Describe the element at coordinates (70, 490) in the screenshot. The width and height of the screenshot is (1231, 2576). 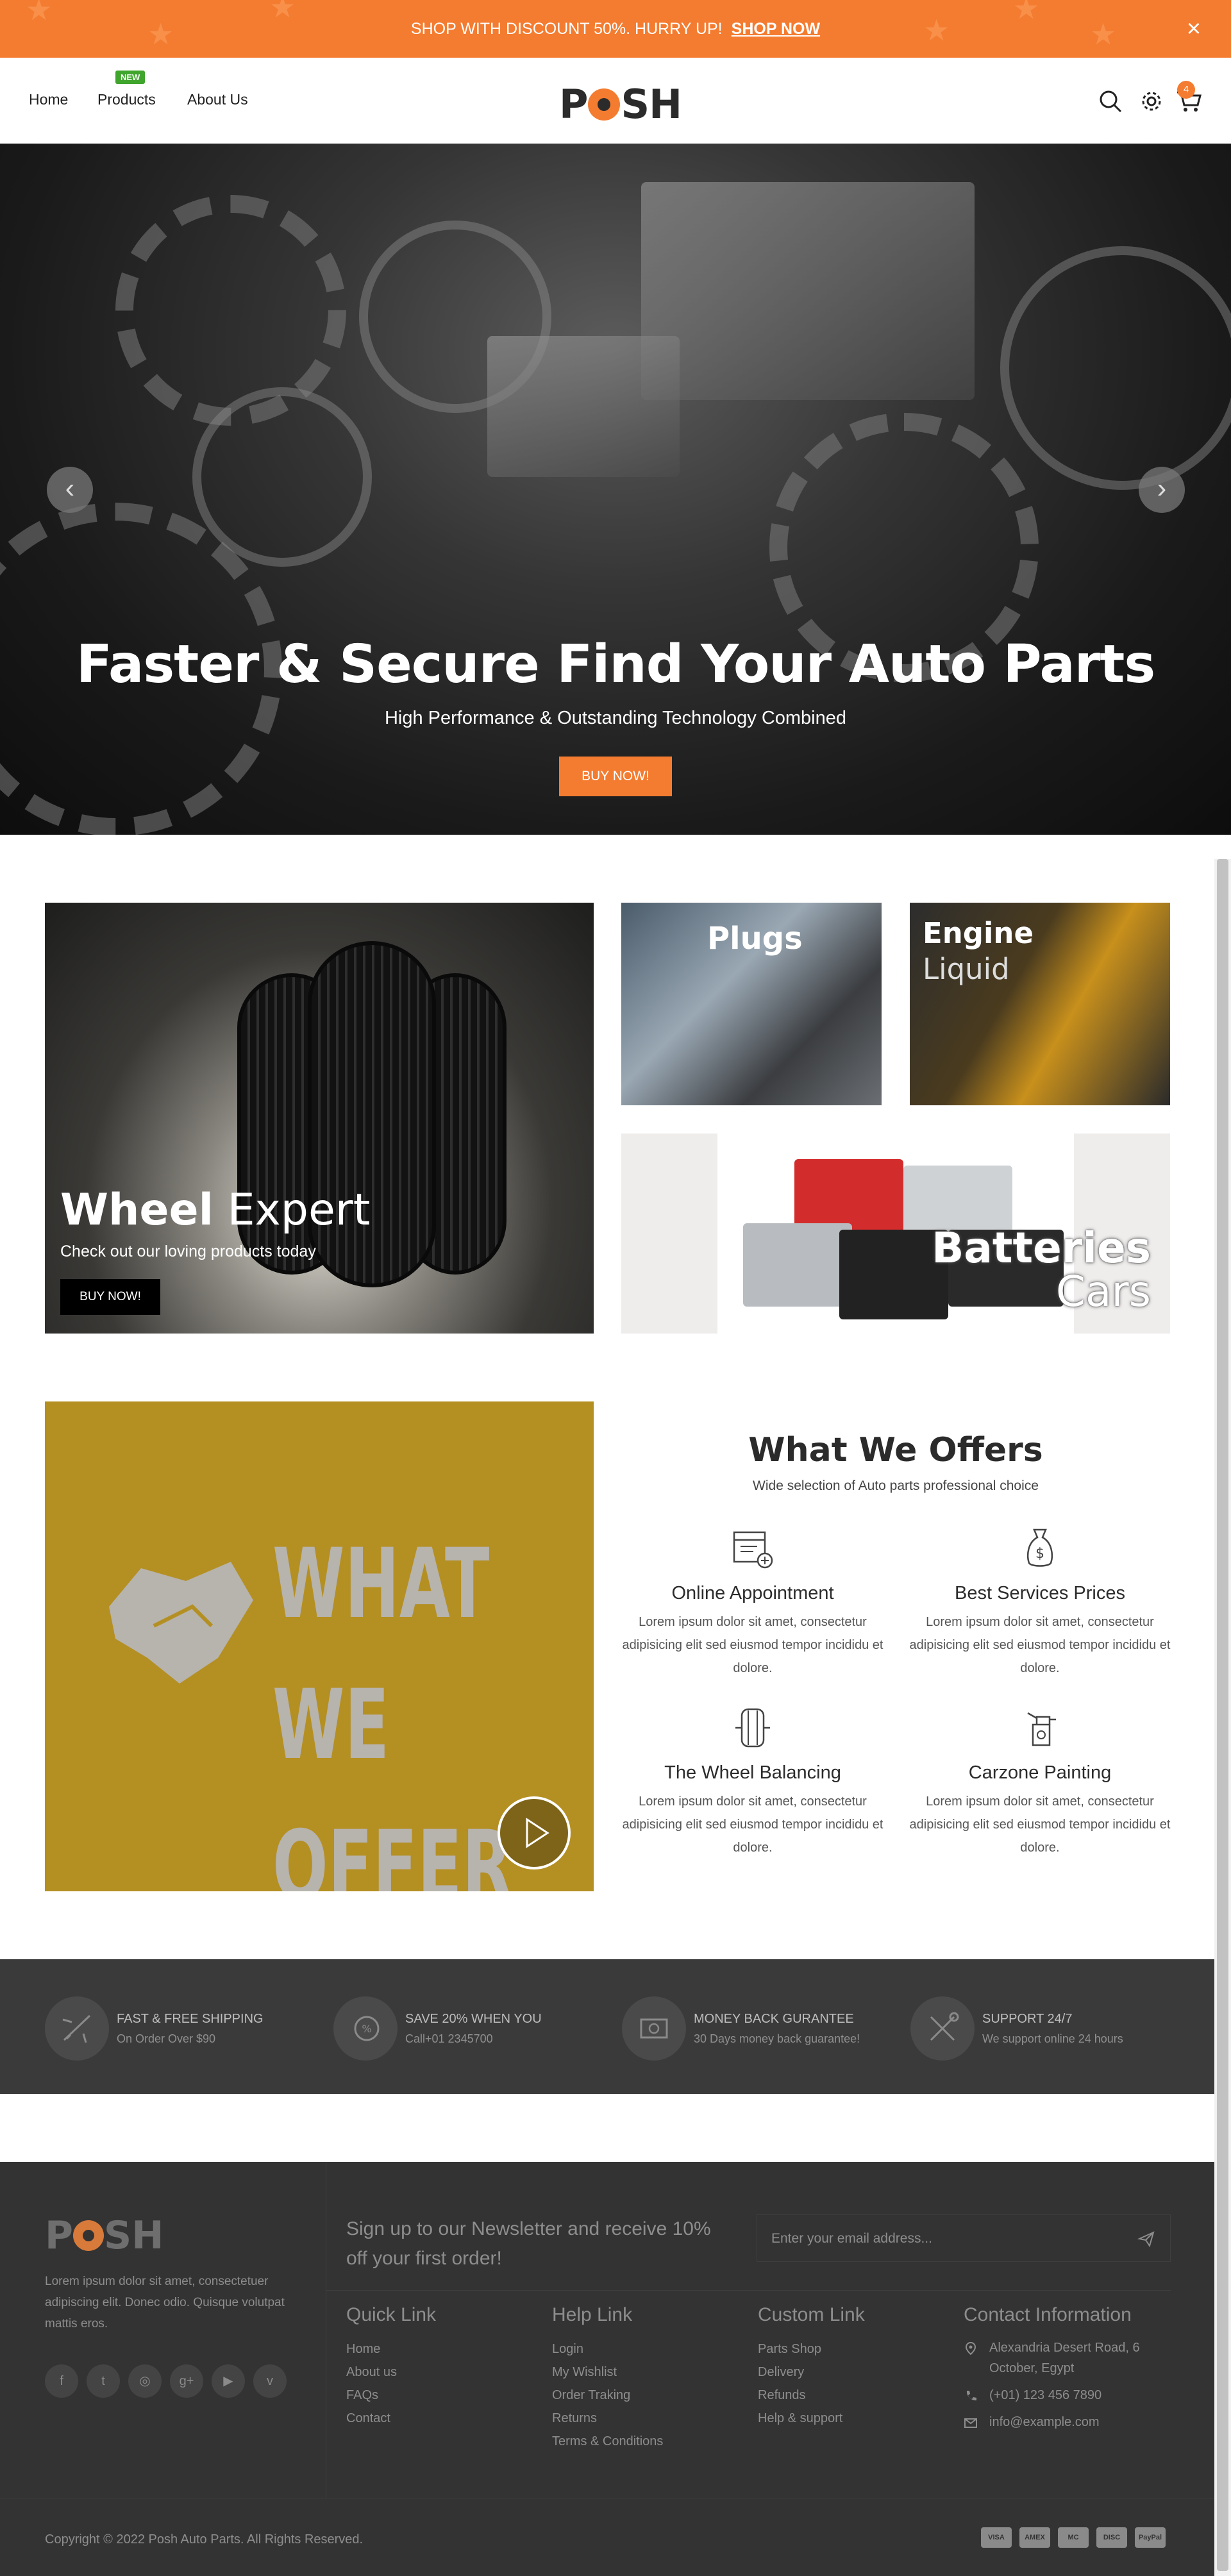
I see `slider-prev-button: ‹` at that location.